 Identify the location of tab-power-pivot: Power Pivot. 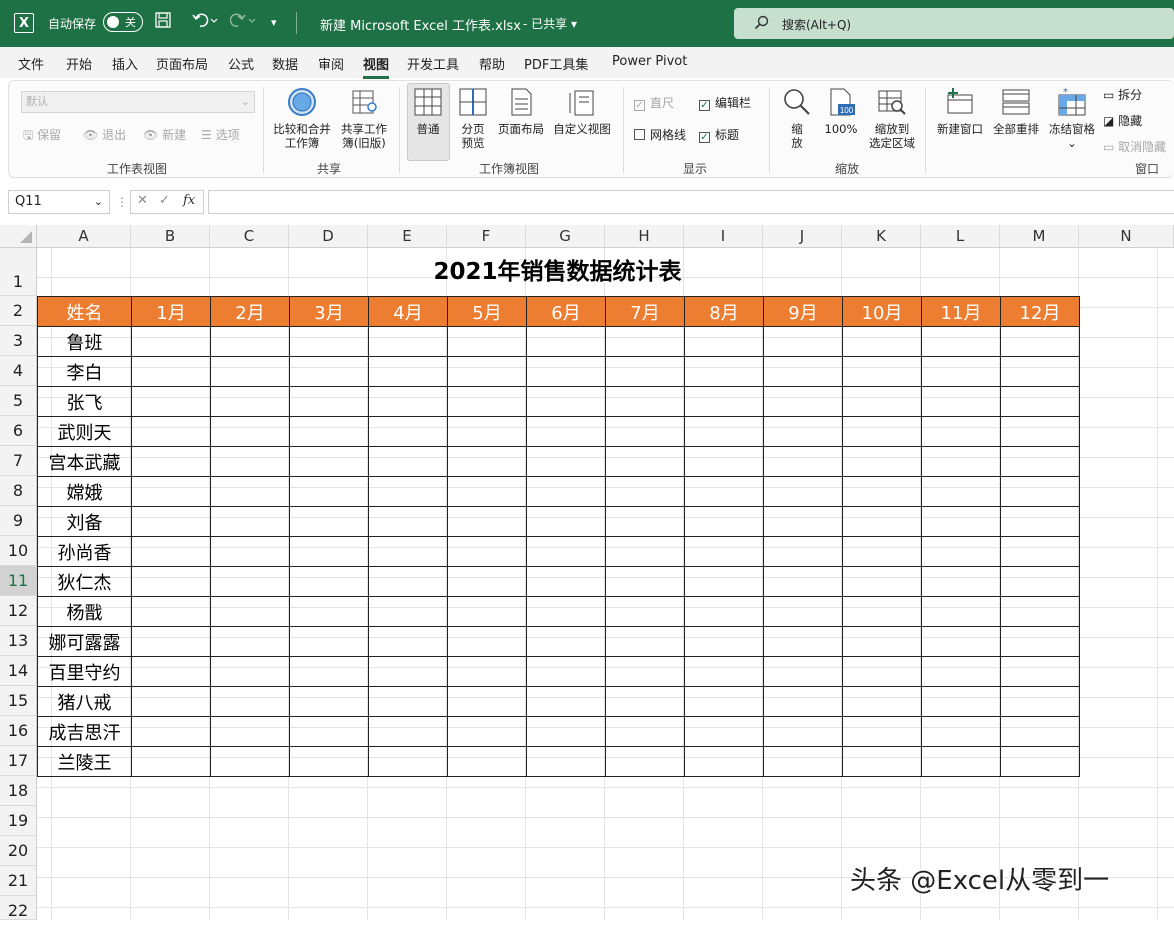
(649, 61).